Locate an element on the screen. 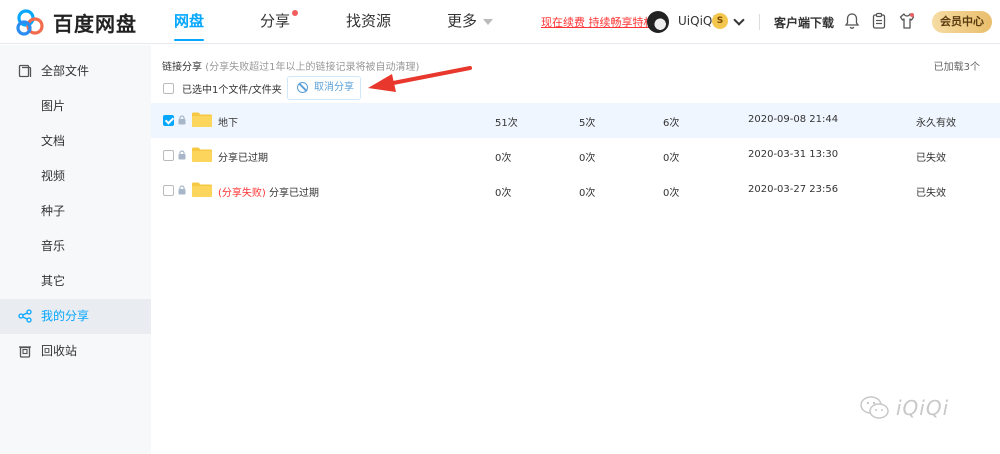 The image size is (1000, 454). user-menu-chevron-icon is located at coordinates (739, 20).